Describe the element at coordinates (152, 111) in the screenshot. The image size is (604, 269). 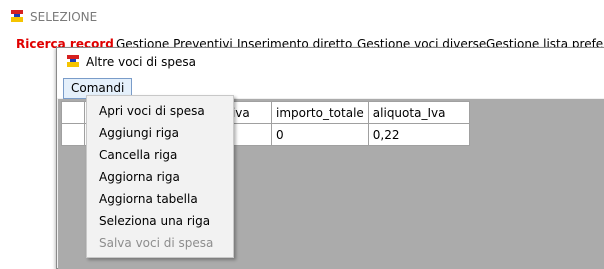
I see `menu-item-apri-voci-di-spesa: Apri voci di spesa` at that location.